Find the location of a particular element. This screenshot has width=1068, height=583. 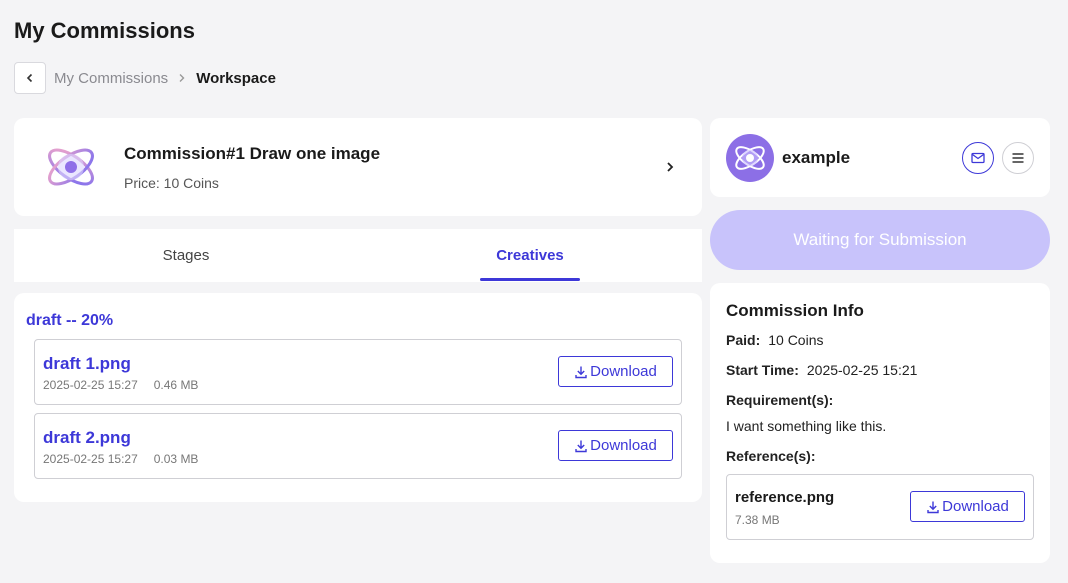

active-tab-indicator is located at coordinates (530, 279).